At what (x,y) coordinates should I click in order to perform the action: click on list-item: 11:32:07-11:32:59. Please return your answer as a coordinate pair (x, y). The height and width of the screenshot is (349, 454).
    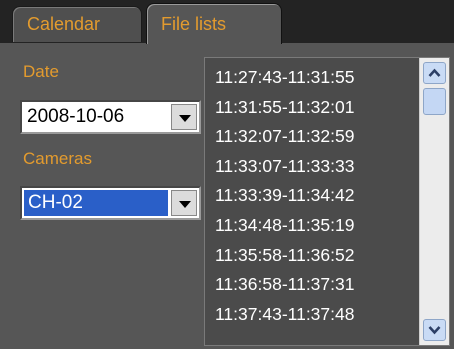
    Looking at the image, I should click on (284, 137).